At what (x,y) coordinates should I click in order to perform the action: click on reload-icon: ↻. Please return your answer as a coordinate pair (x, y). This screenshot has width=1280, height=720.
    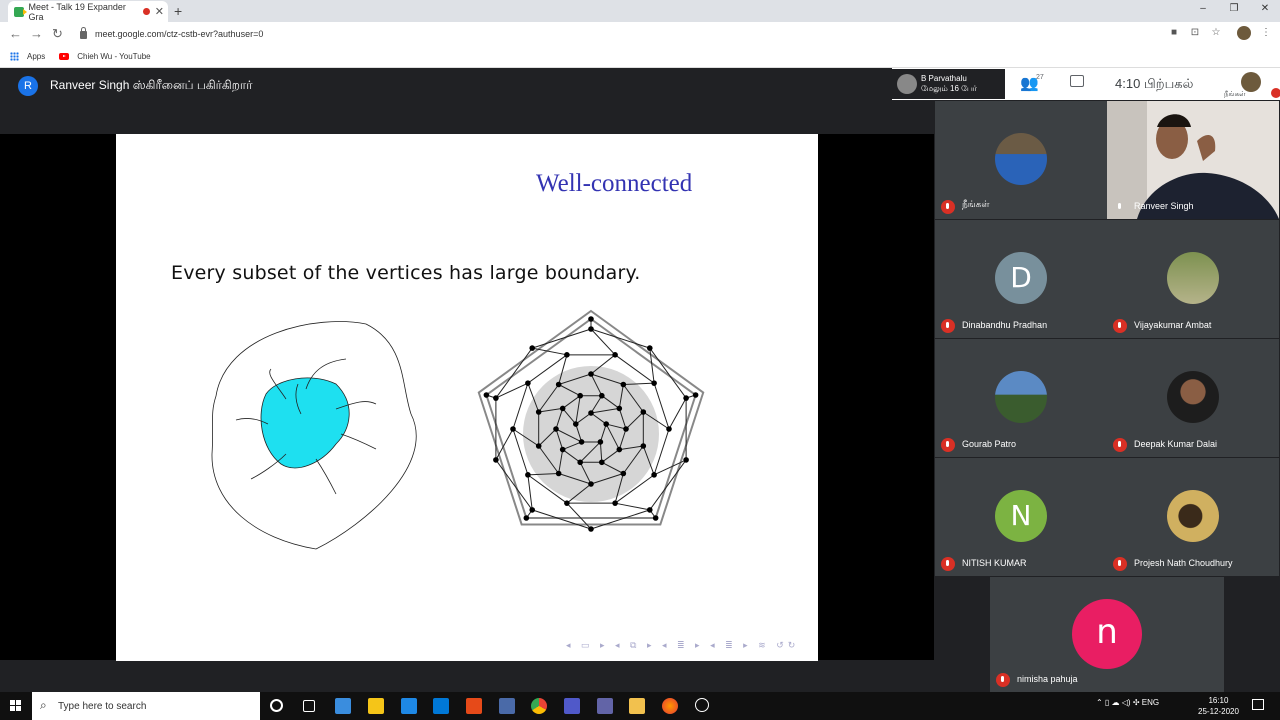
    Looking at the image, I should click on (57, 34).